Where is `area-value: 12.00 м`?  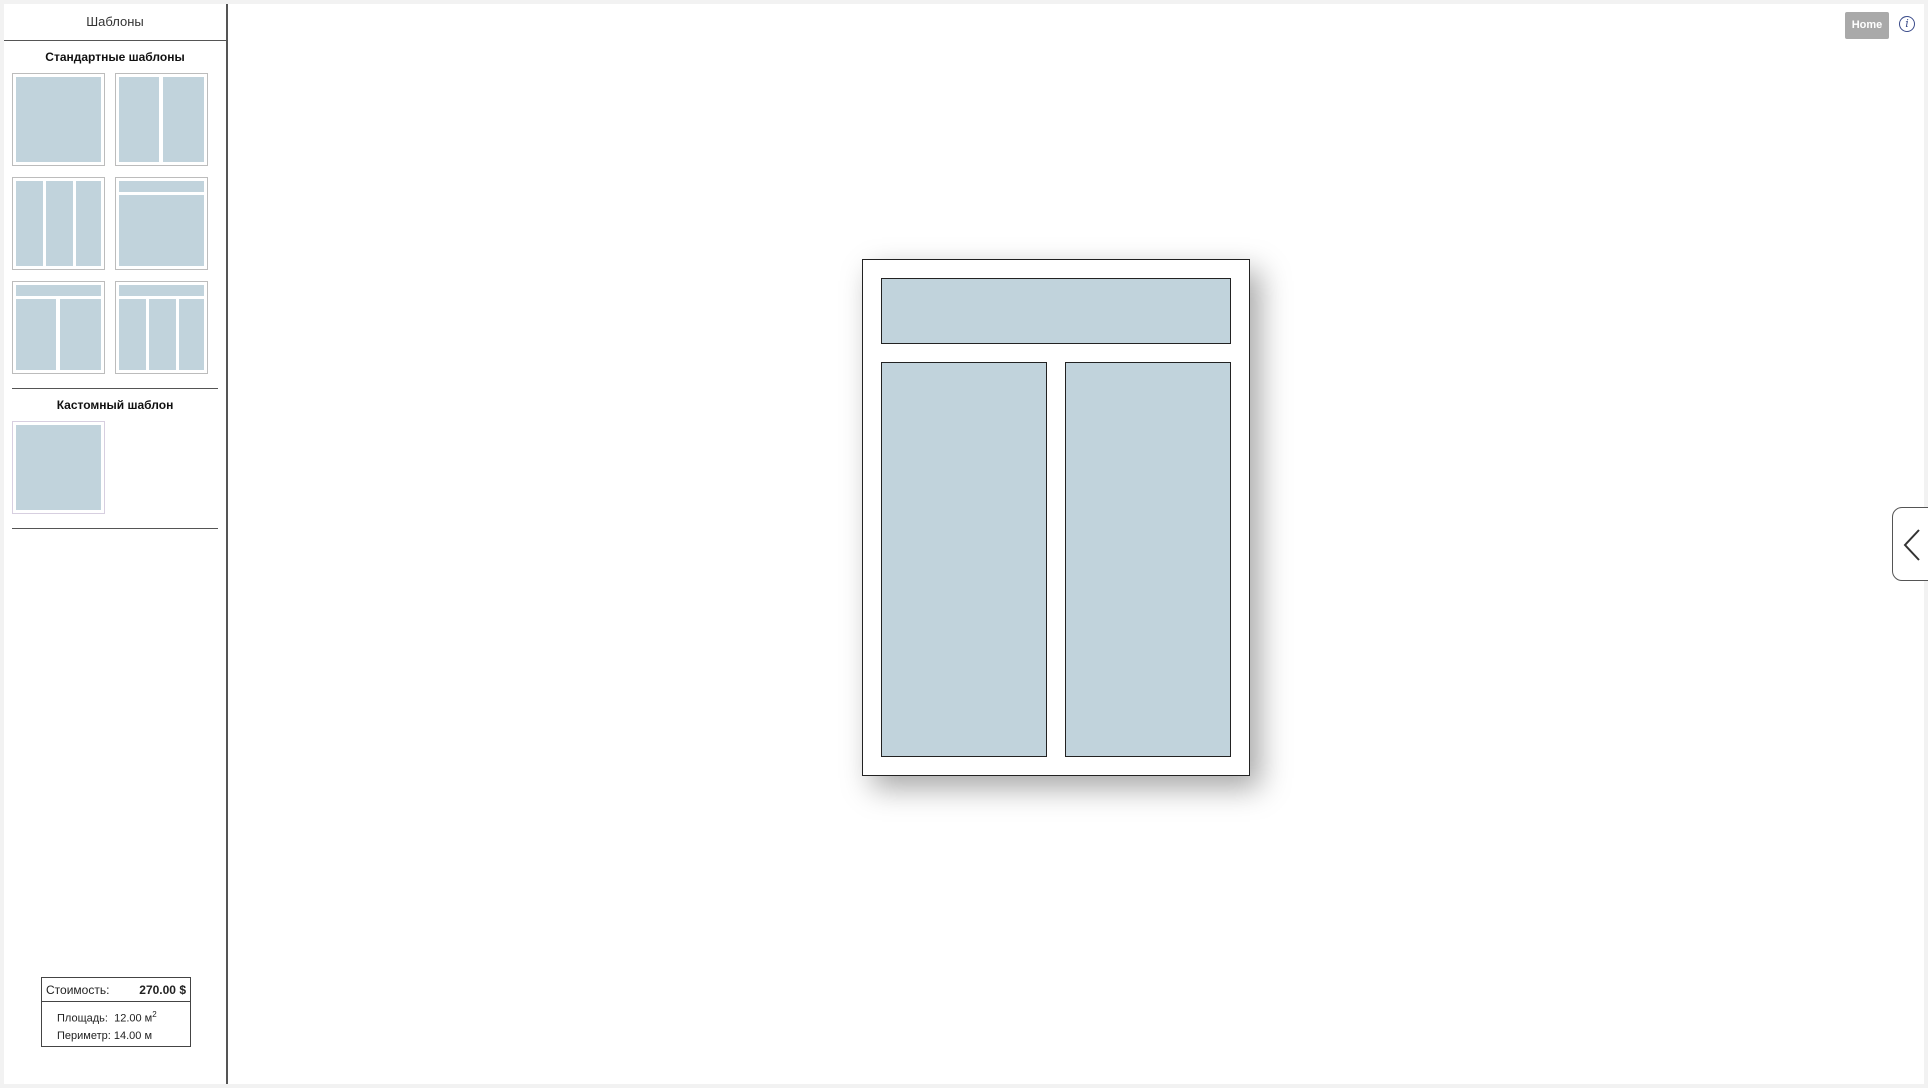
area-value: 12.00 м is located at coordinates (133, 1018).